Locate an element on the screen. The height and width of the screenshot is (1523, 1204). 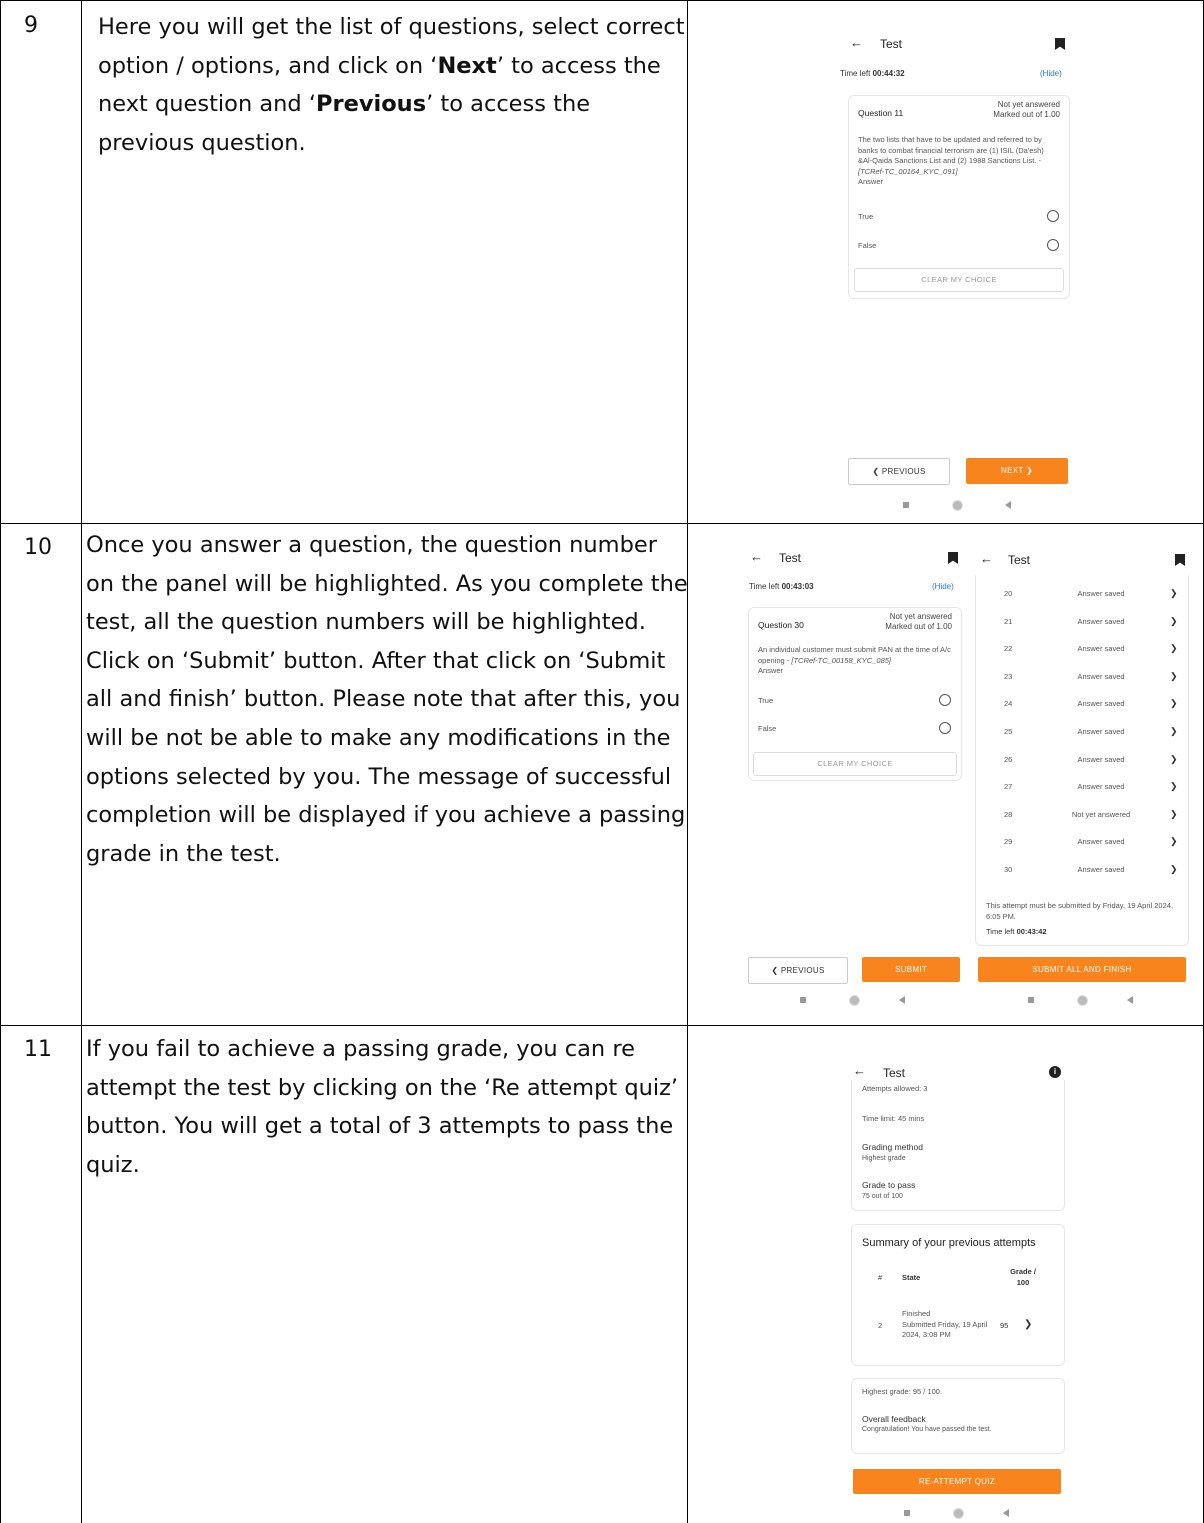
desc-previous-word: Previous is located at coordinates (371, 104).